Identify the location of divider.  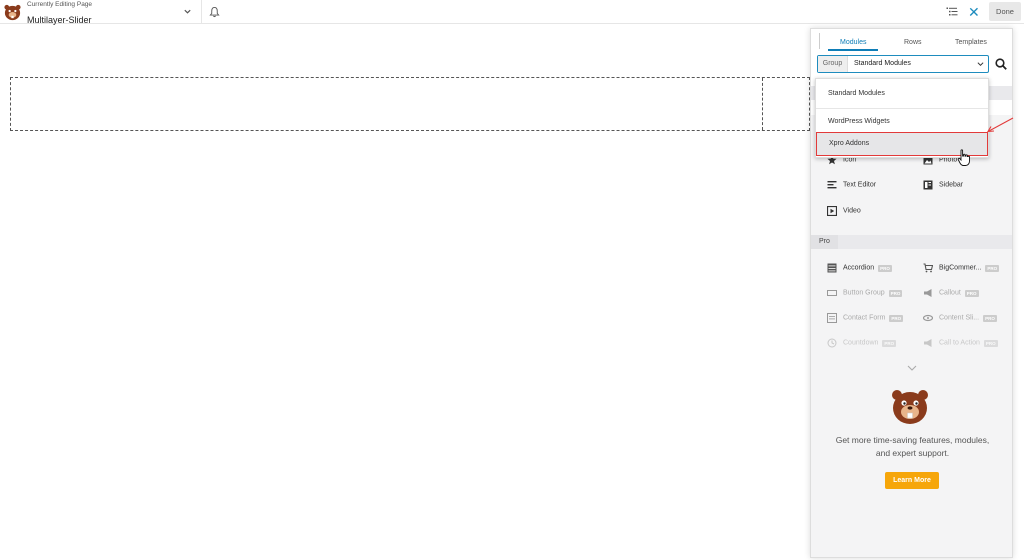
(201, 12).